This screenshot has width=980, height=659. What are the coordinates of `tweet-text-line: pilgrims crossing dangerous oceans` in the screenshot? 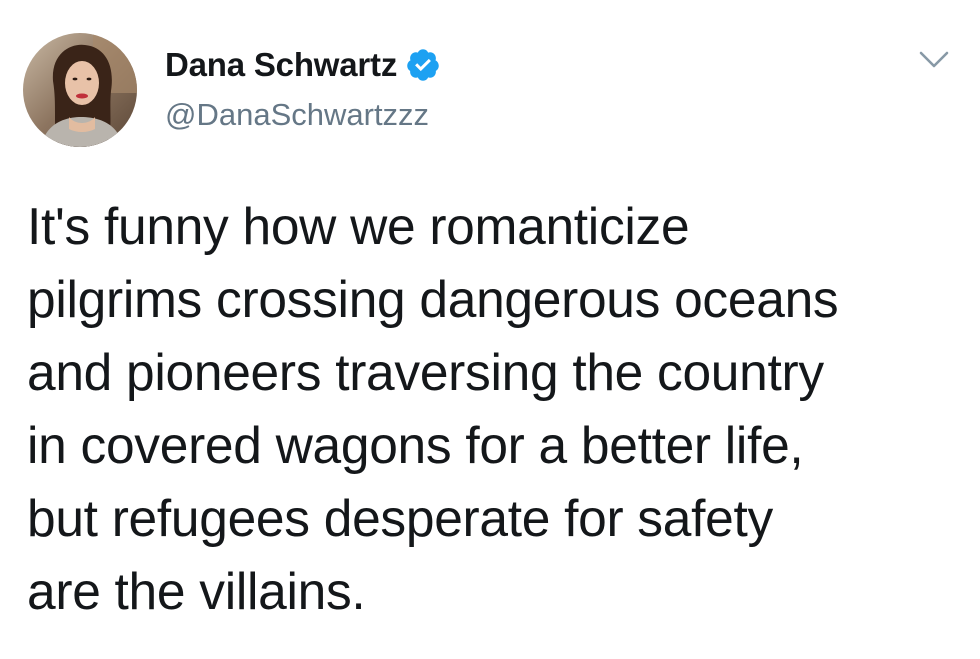 It's located at (433, 299).